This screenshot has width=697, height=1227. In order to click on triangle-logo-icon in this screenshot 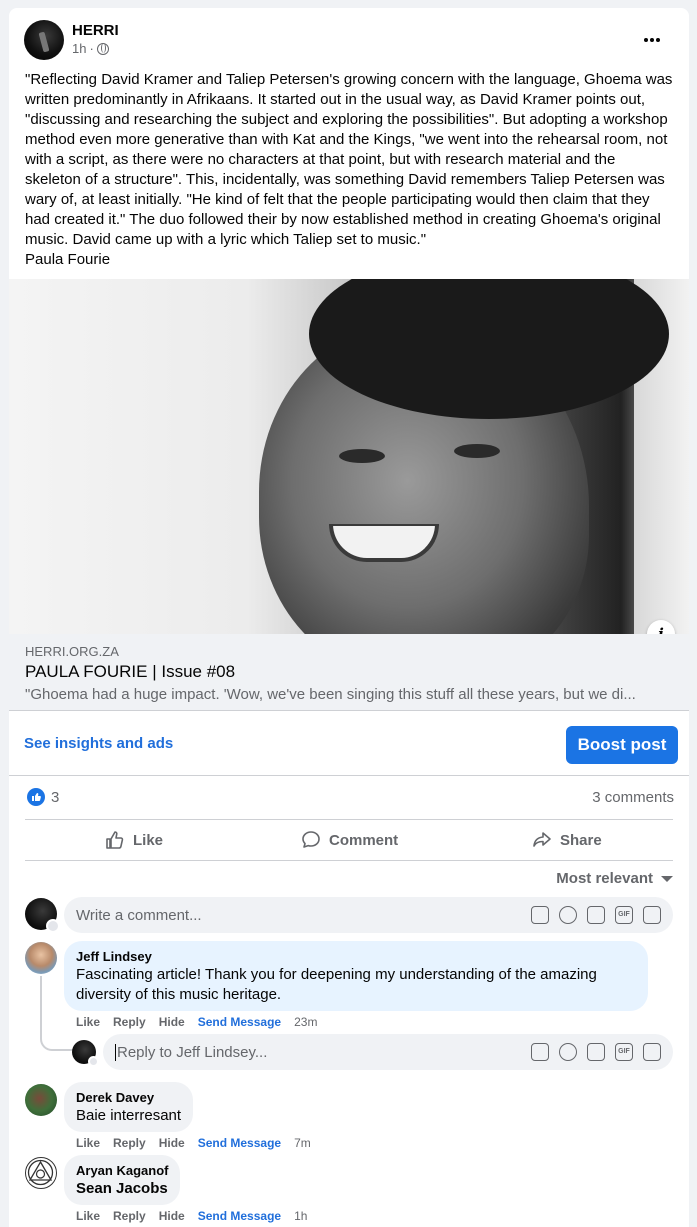, I will do `click(40, 1172)`.